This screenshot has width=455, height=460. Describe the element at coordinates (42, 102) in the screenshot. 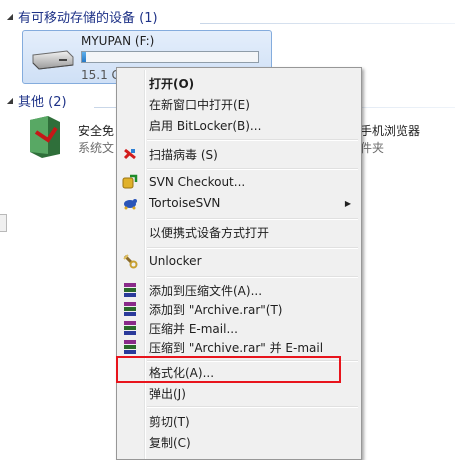

I see `group-title: 其他 (2)` at that location.